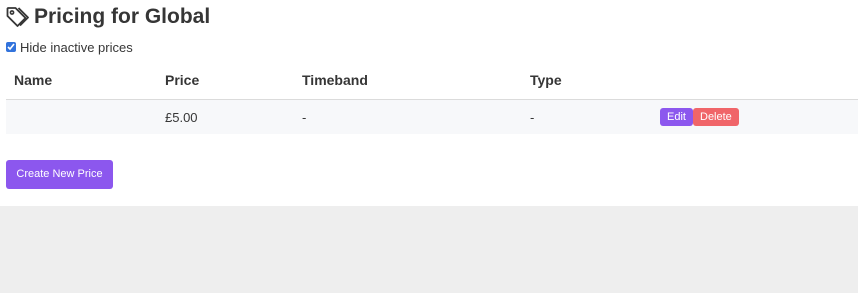 This screenshot has width=858, height=293. I want to click on column-header-type: Type, so click(546, 80).